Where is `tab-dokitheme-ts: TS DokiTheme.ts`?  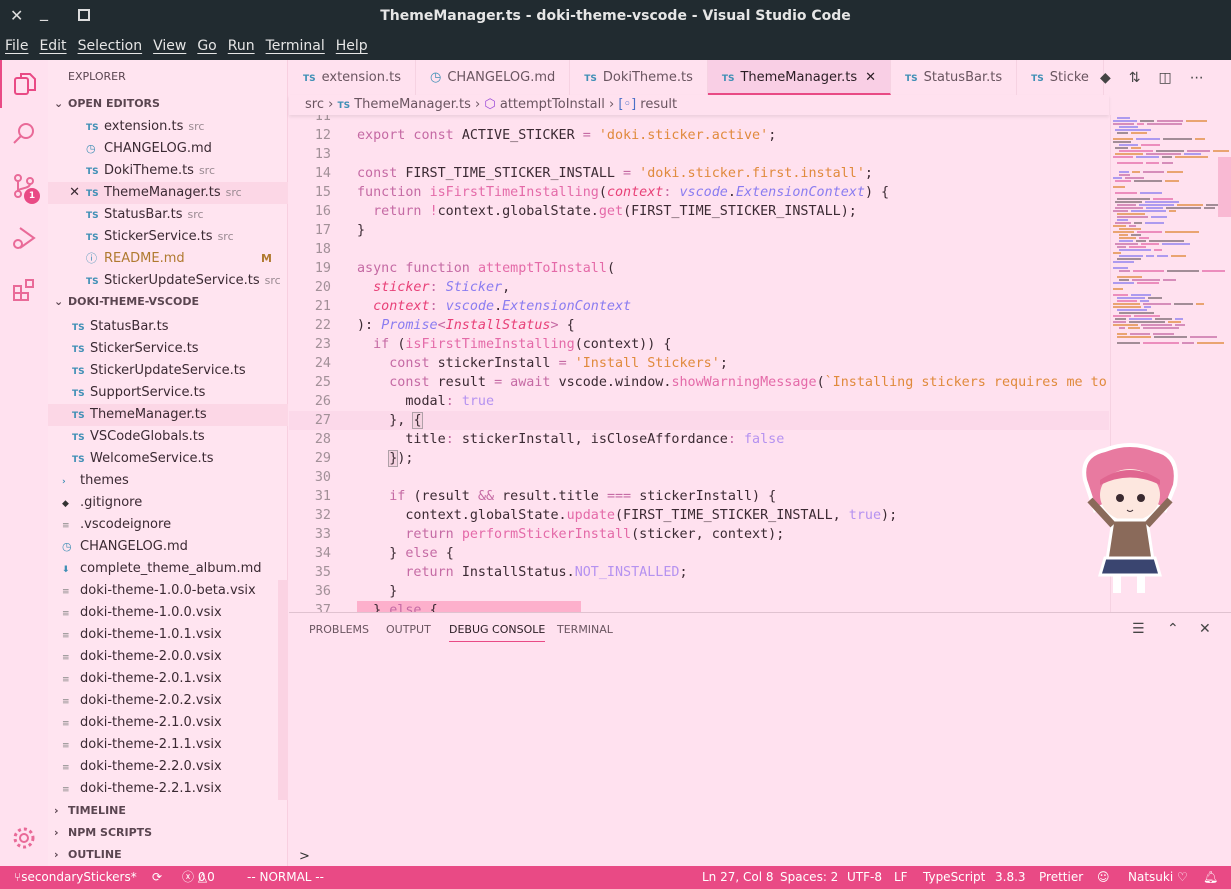 tab-dokitheme-ts: TS DokiTheme.ts is located at coordinates (639, 77).